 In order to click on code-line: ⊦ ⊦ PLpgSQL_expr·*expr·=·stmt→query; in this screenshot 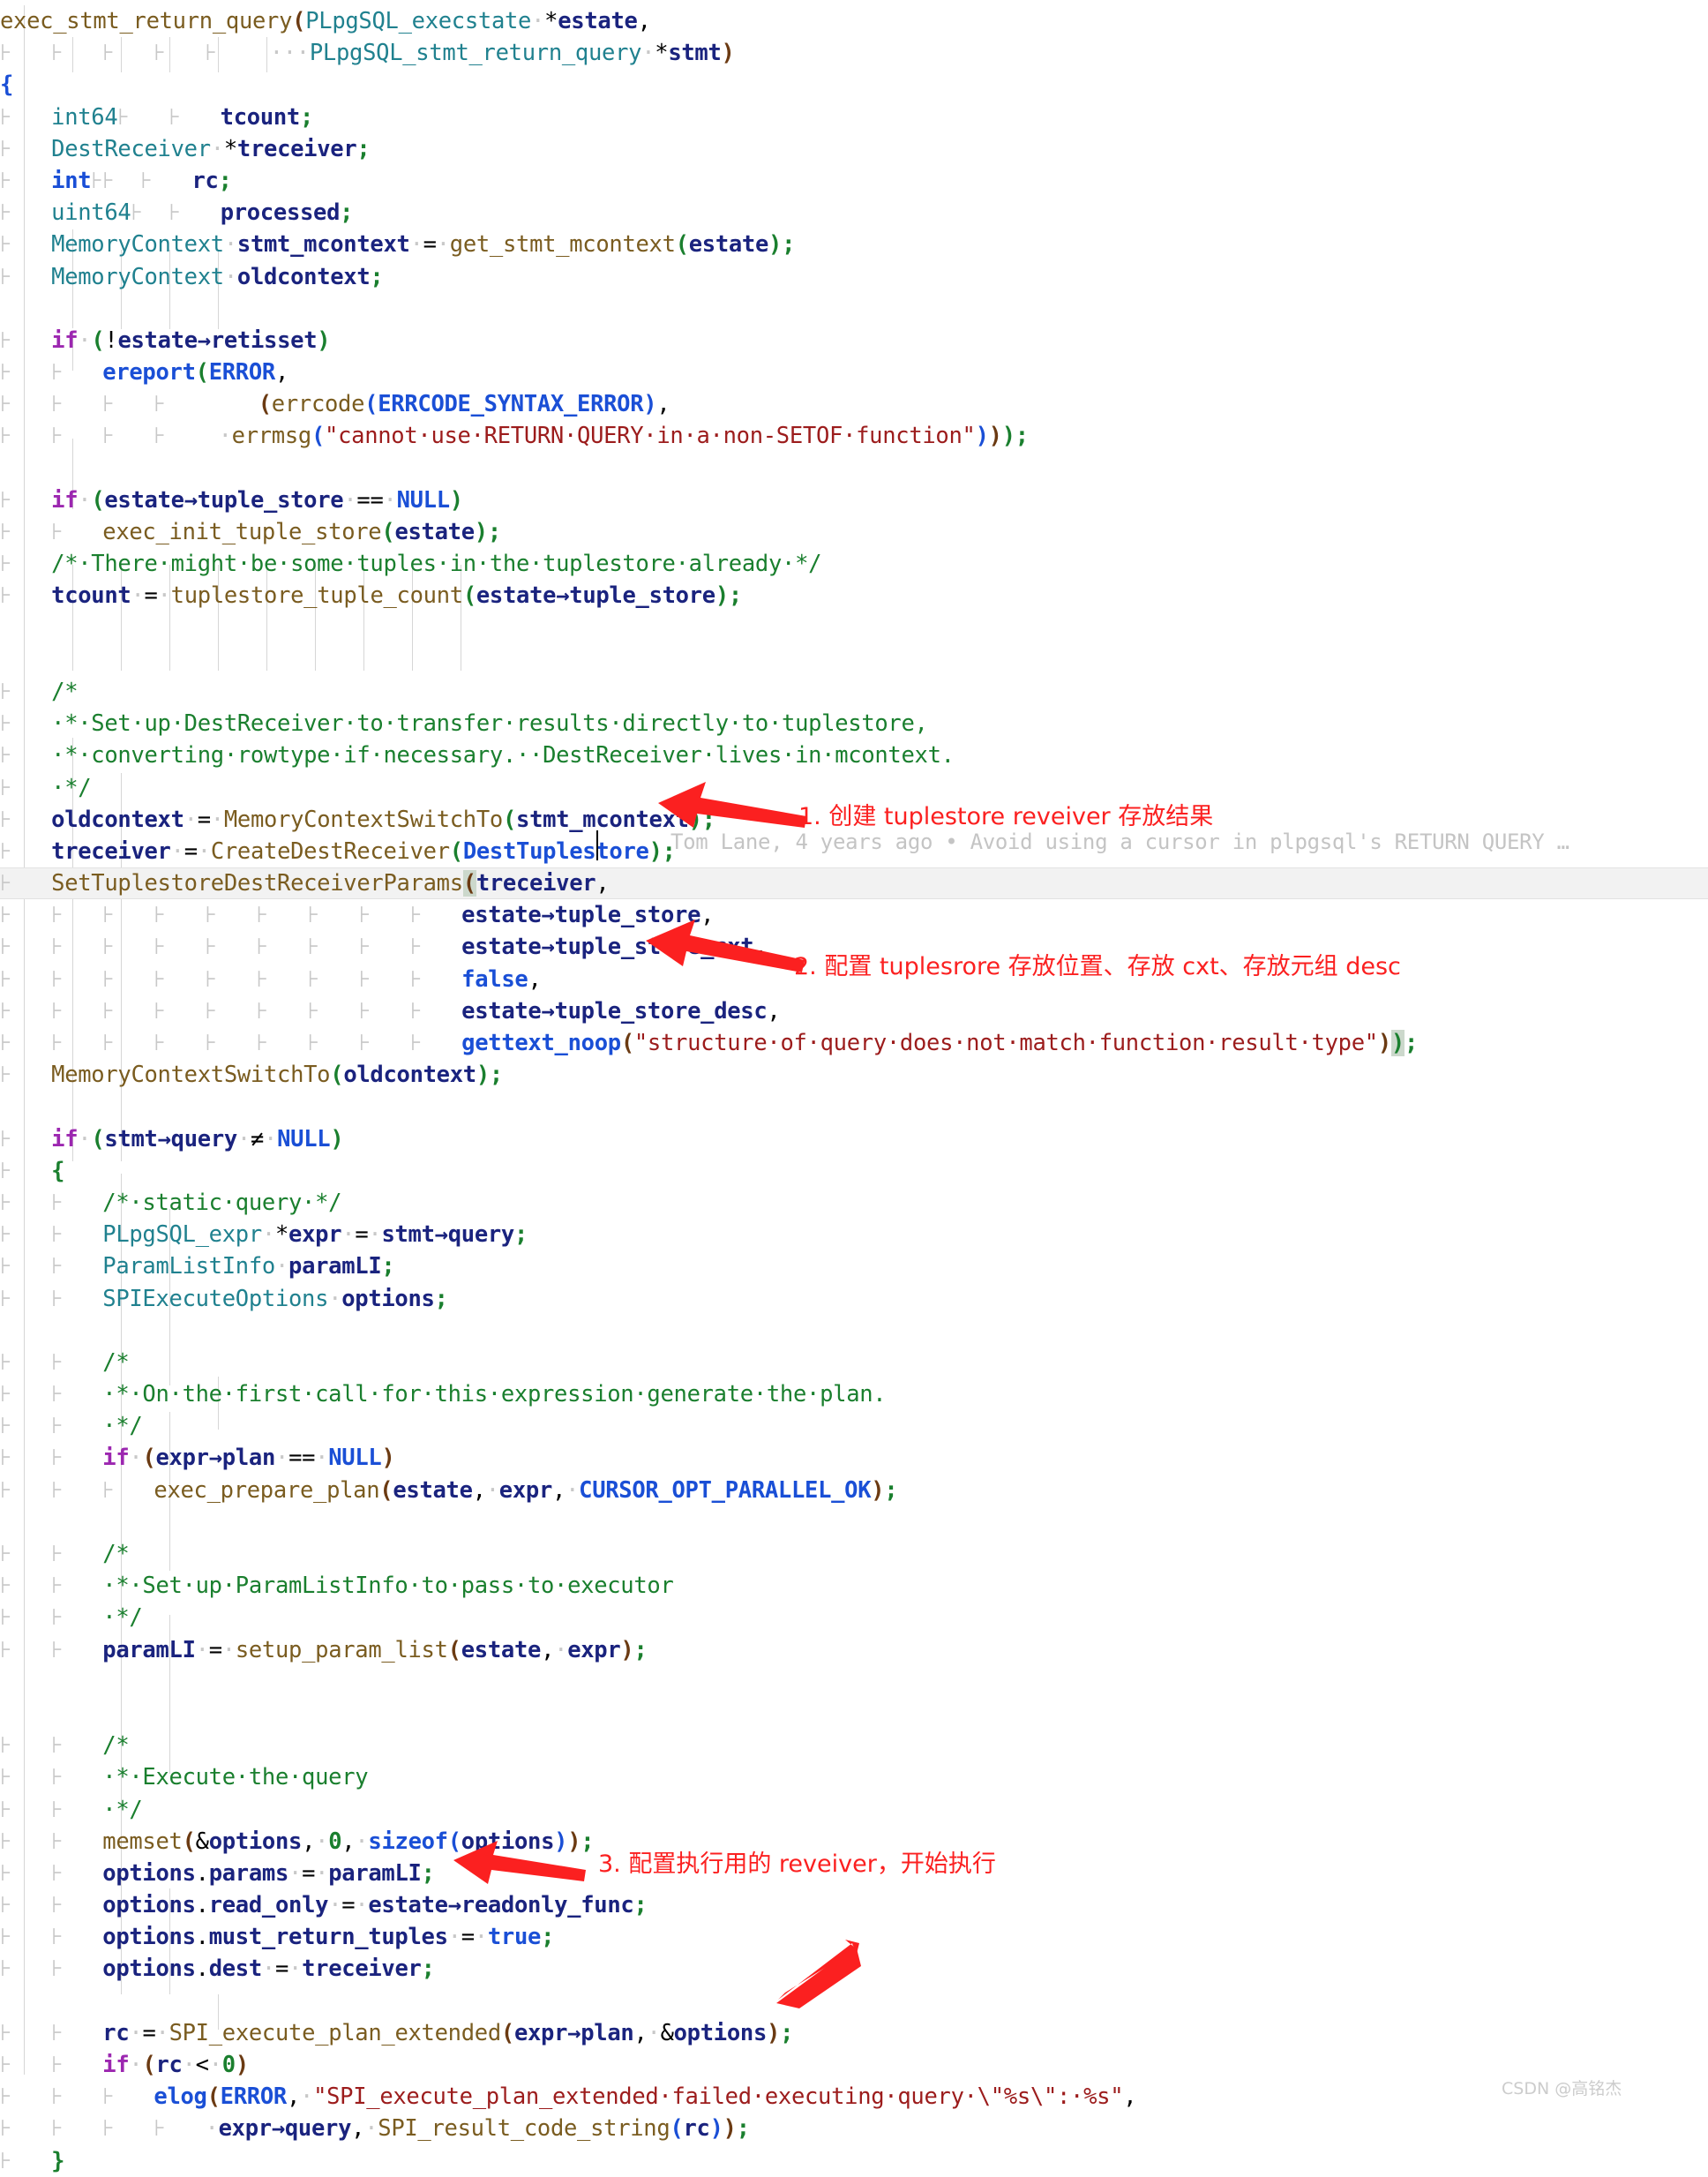, I will do `click(854, 1234)`.